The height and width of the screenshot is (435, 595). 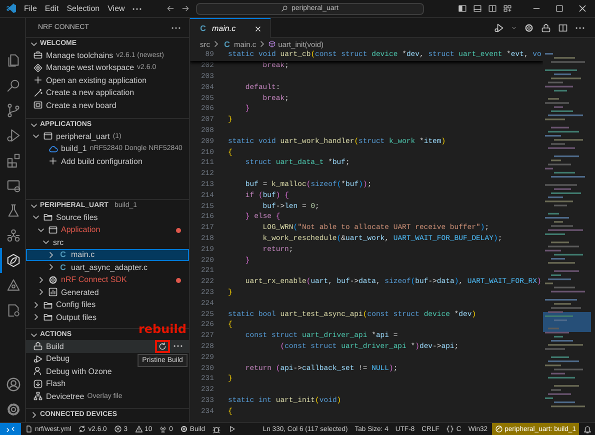 What do you see at coordinates (232, 429) in the screenshot?
I see `play-icon` at bounding box center [232, 429].